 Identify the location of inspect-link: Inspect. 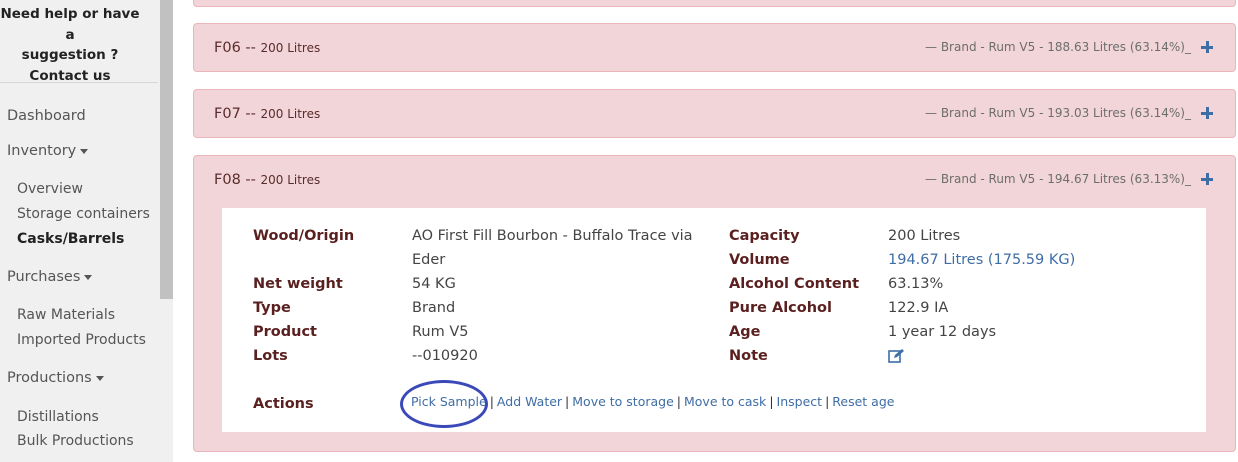
(800, 401).